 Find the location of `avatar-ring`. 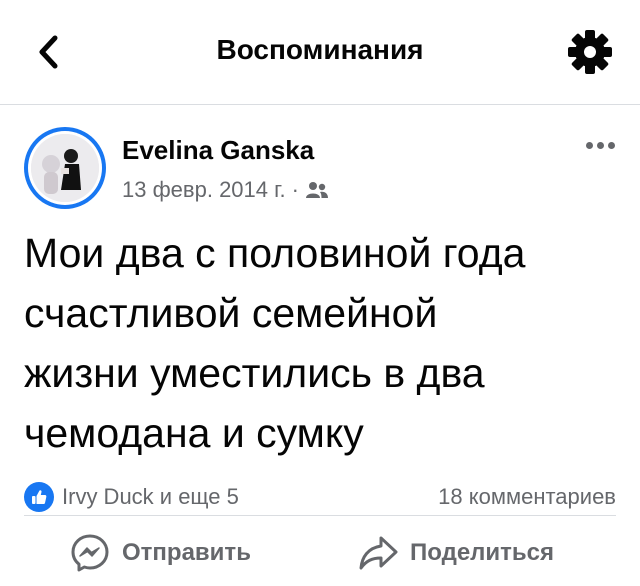

avatar-ring is located at coordinates (65, 168).